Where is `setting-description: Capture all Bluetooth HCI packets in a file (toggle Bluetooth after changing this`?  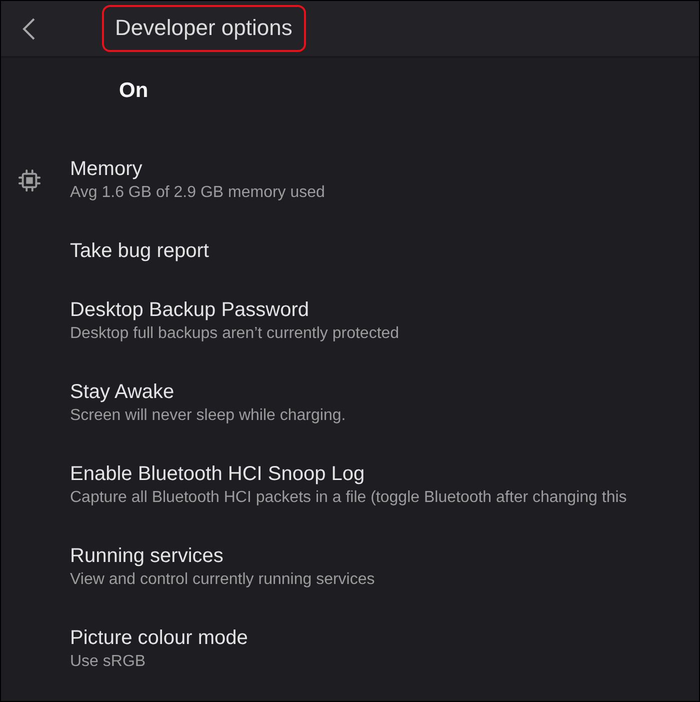 setting-description: Capture all Bluetooth HCI packets in a file (toggle Bluetooth after changing this is located at coordinates (348, 498).